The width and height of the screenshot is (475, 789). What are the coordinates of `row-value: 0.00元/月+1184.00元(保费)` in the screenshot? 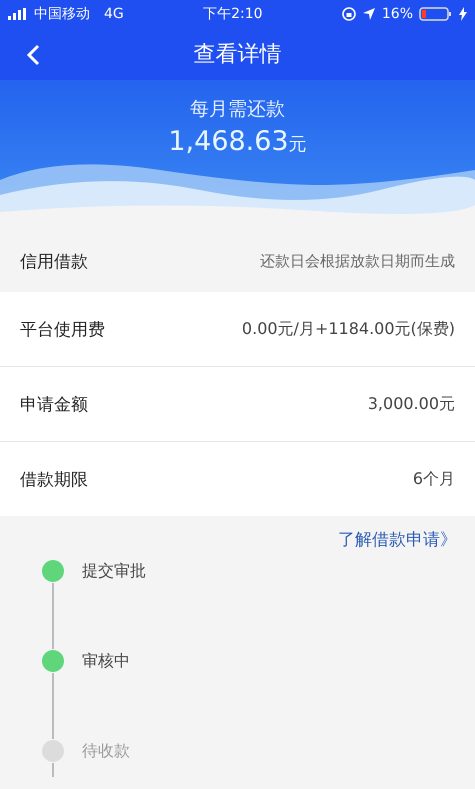 It's located at (348, 329).